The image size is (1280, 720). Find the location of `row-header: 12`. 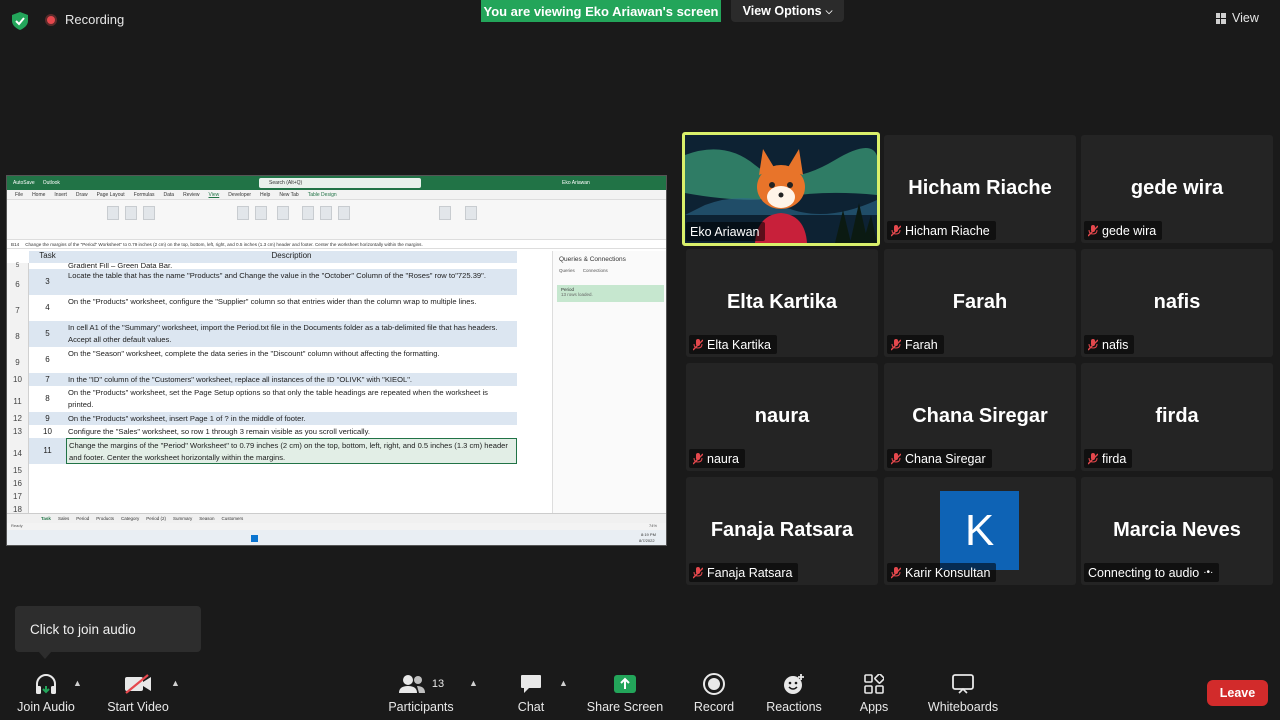

row-header: 12 is located at coordinates (18, 418).